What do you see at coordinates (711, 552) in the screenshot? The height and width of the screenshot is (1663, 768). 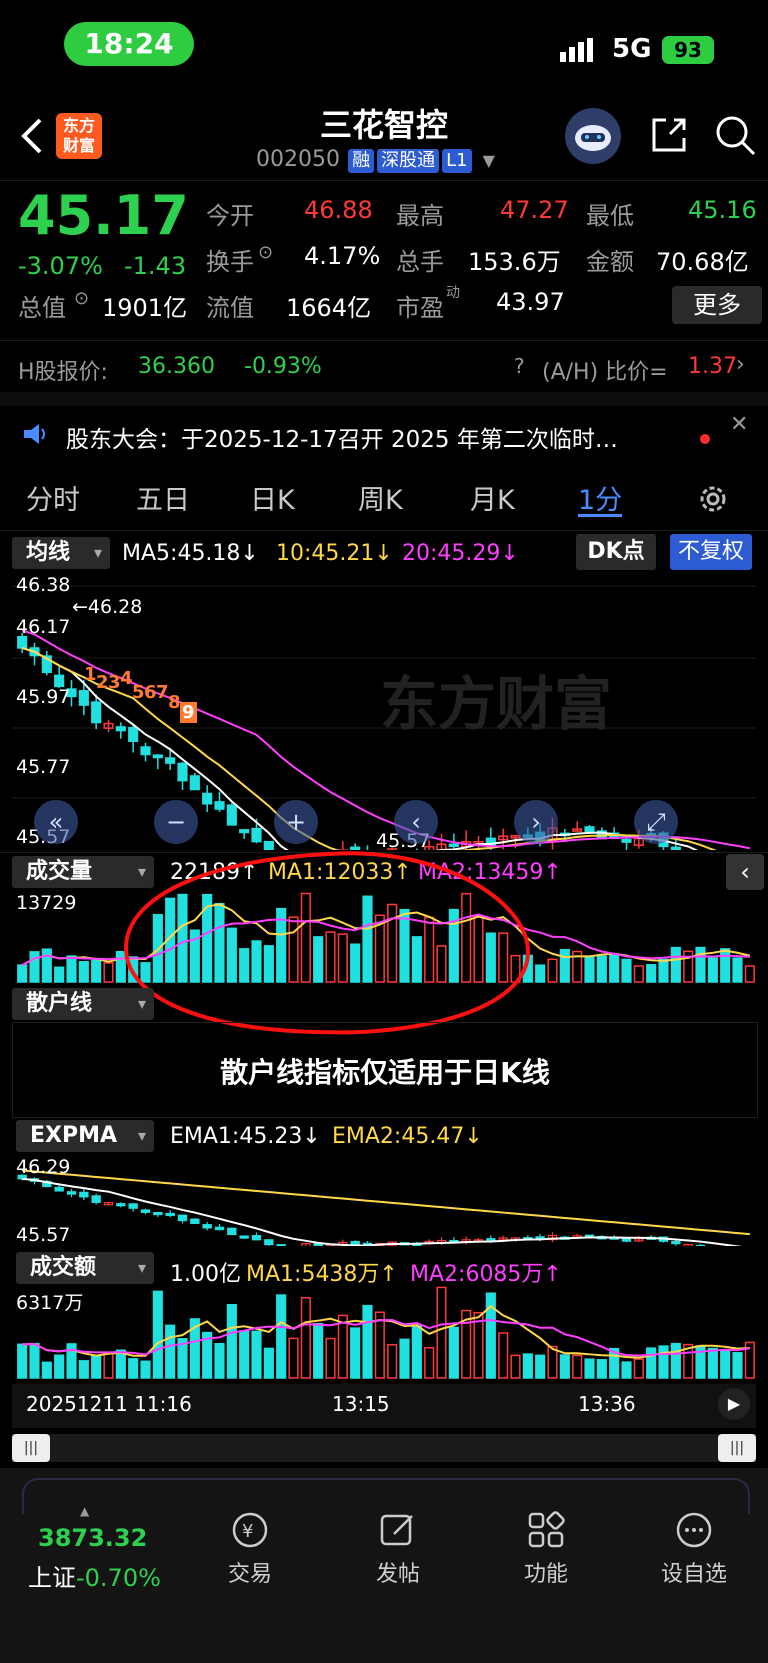 I see `adjust-button: 不复权` at bounding box center [711, 552].